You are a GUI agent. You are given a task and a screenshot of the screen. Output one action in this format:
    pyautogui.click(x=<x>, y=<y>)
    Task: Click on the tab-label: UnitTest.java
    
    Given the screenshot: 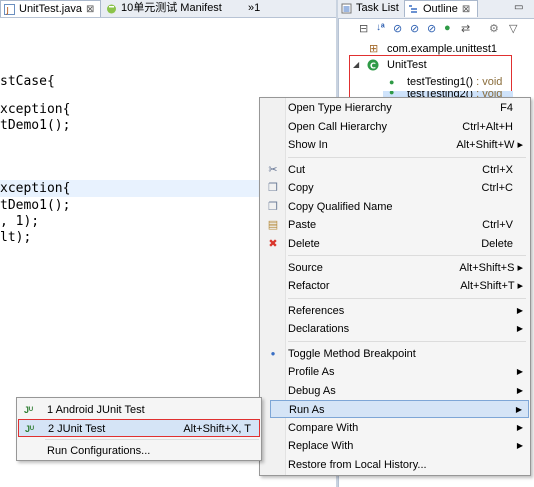 What is the action you would take?
    pyautogui.click(x=50, y=9)
    